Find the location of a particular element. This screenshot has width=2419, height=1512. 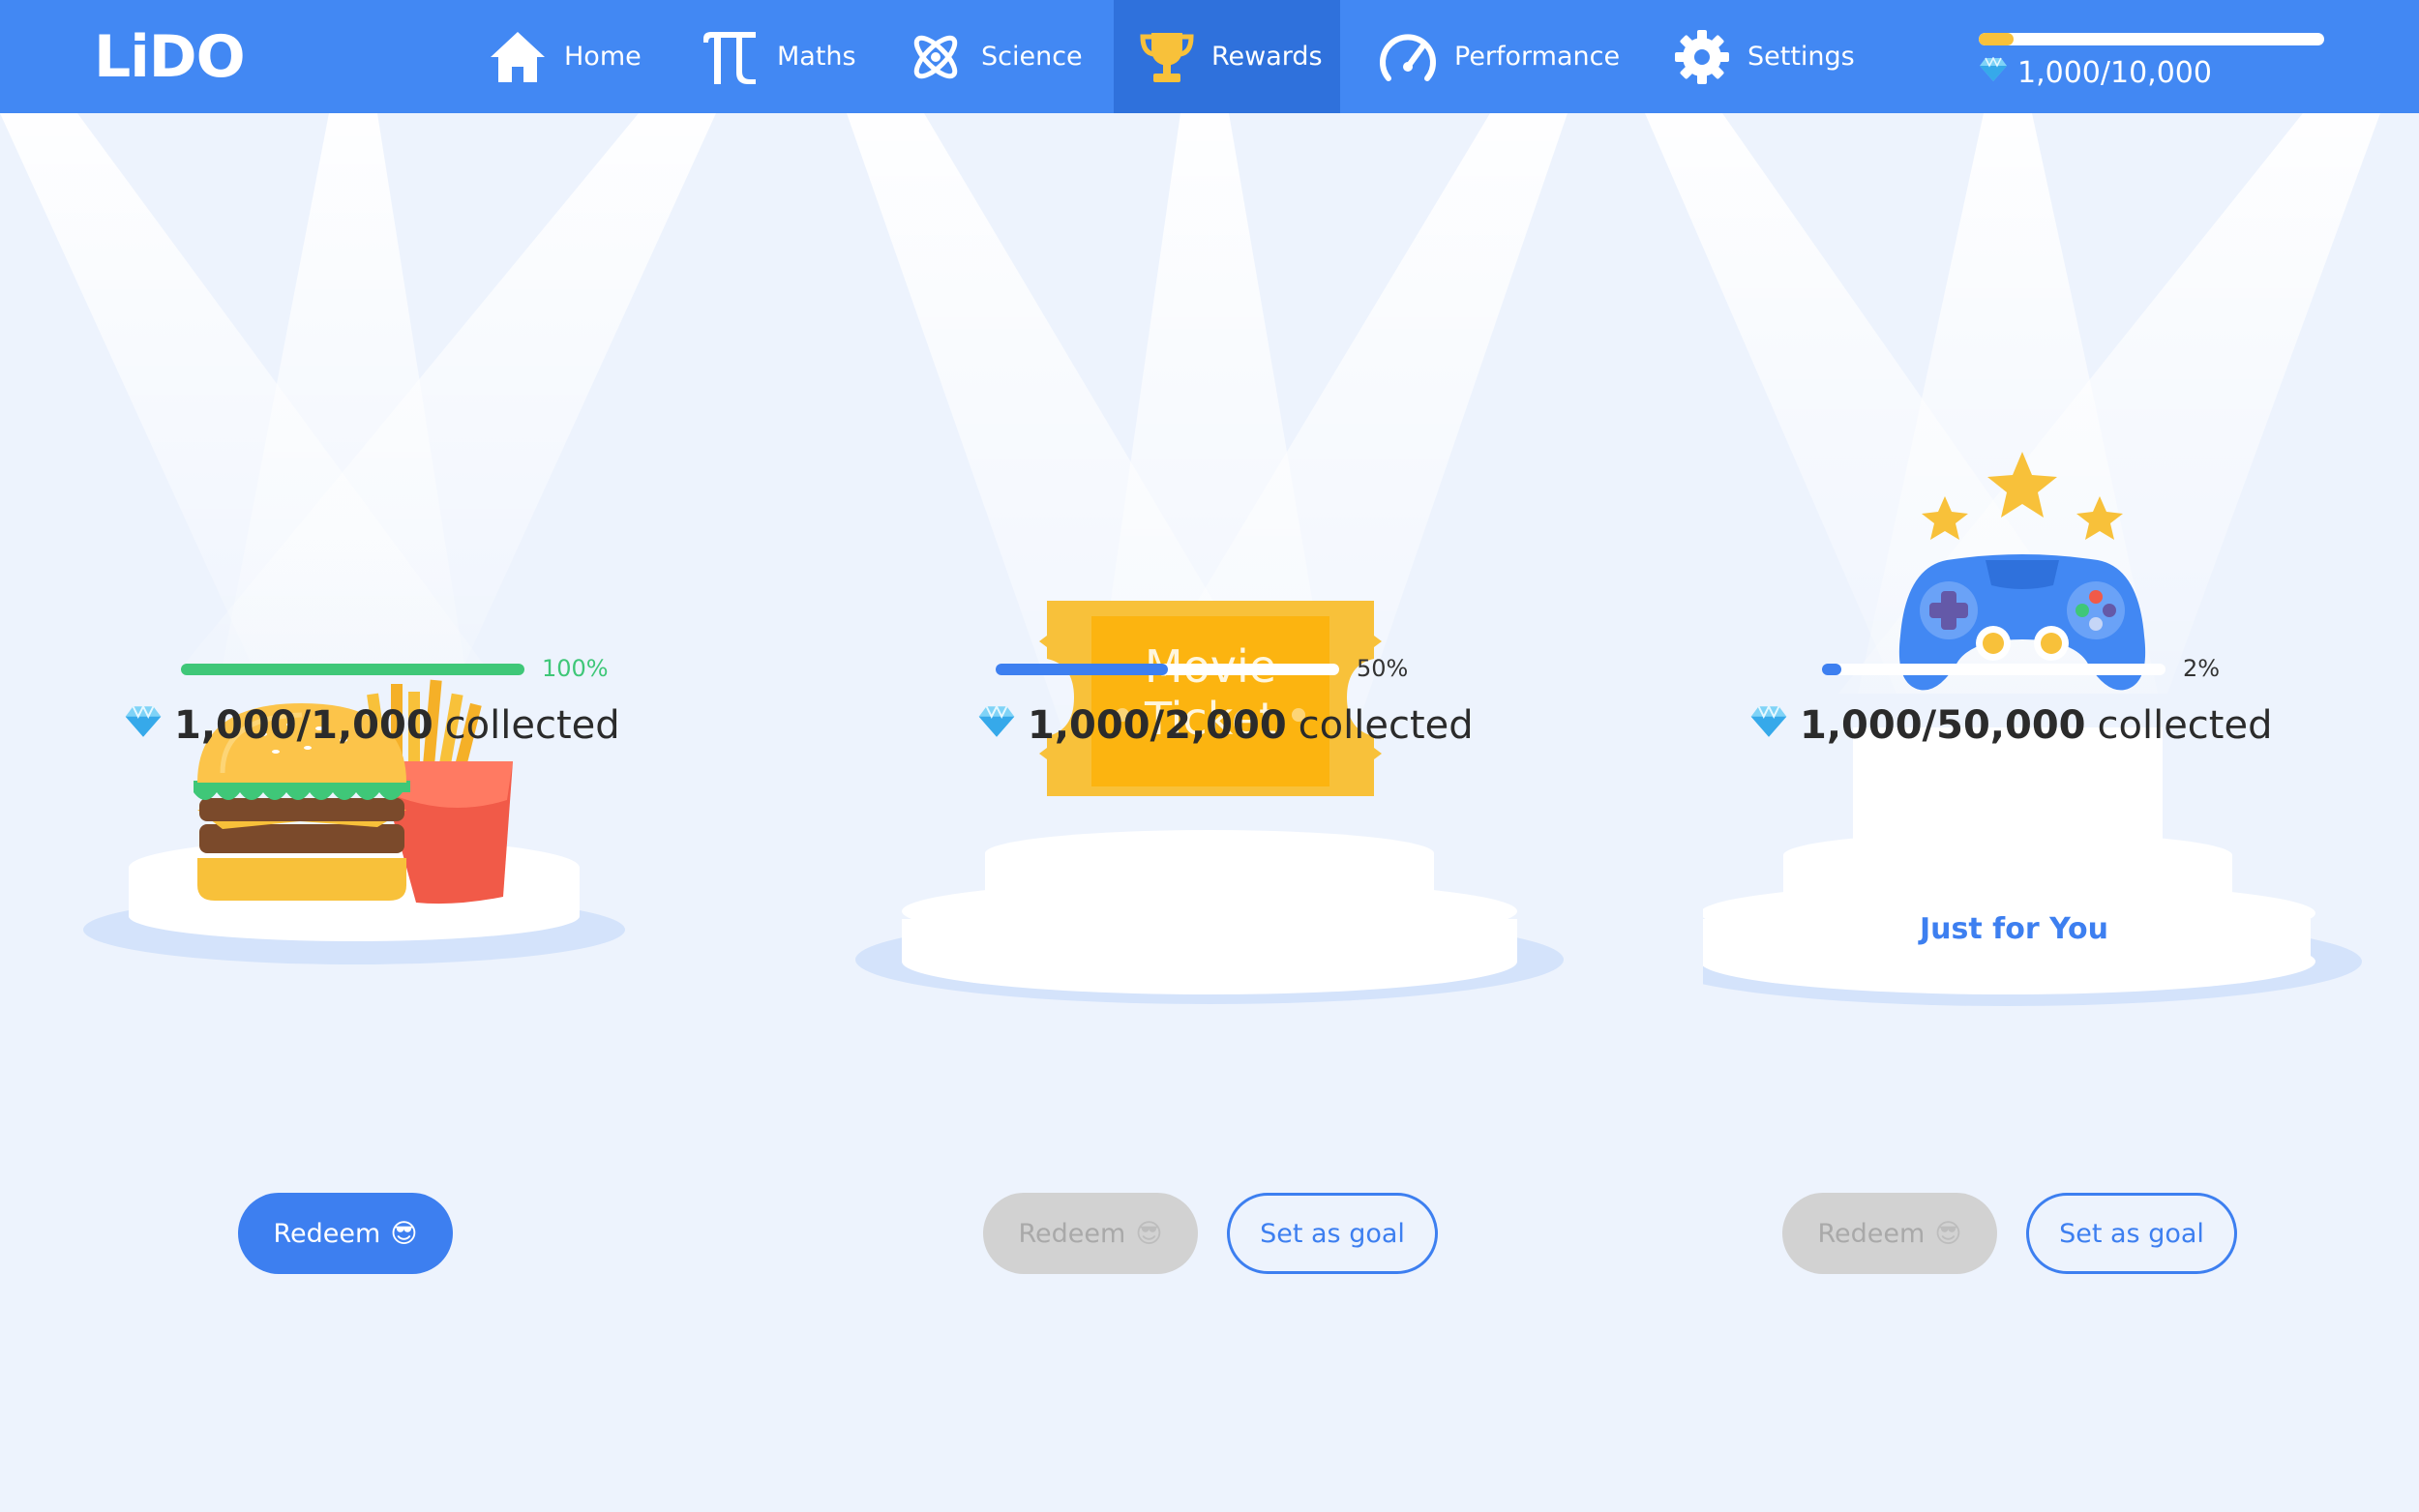

nav-science: Science is located at coordinates (995, 57).